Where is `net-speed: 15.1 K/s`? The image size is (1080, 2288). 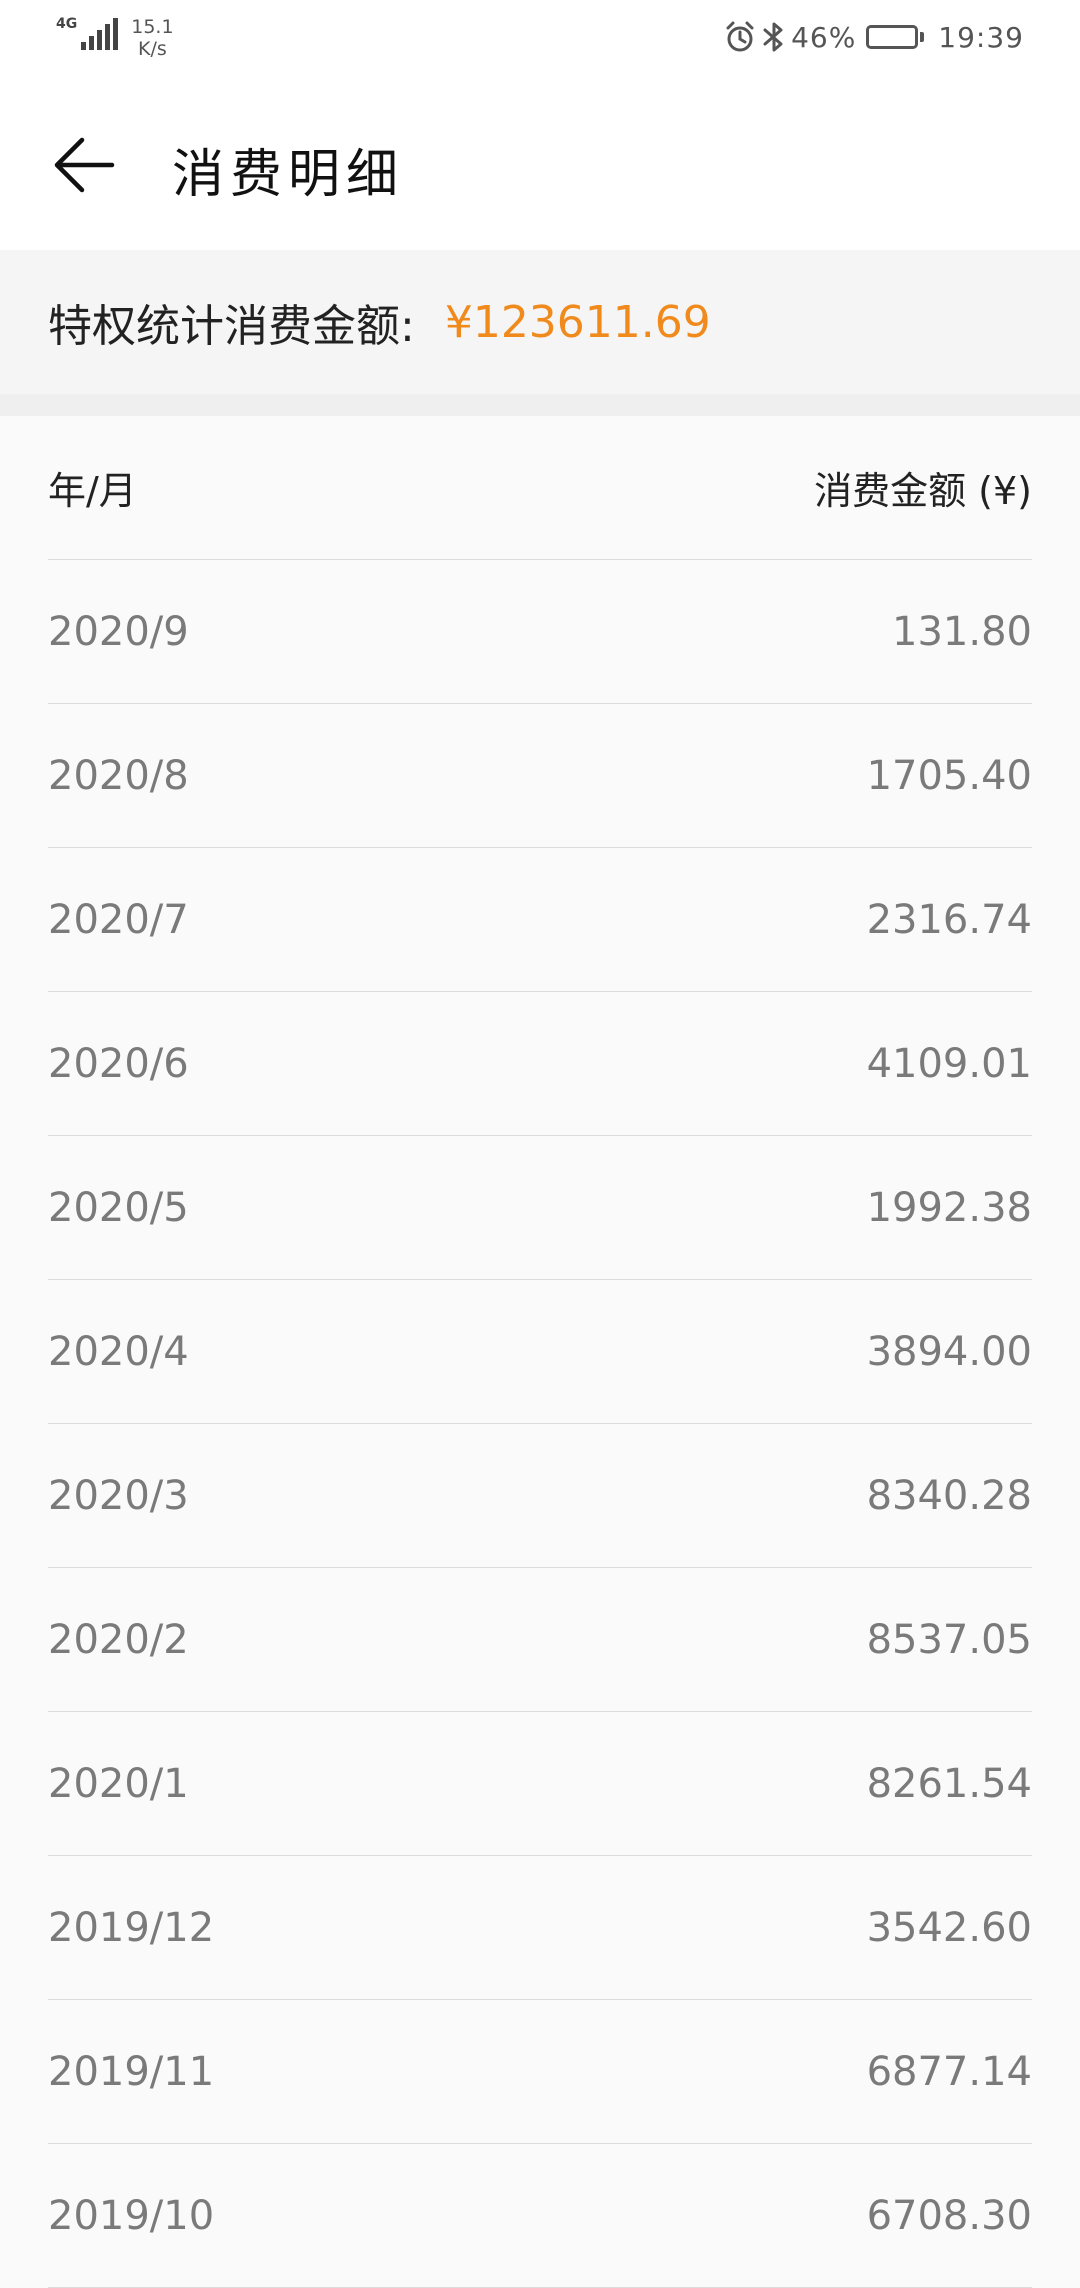
net-speed: 15.1 K/s is located at coordinates (152, 38).